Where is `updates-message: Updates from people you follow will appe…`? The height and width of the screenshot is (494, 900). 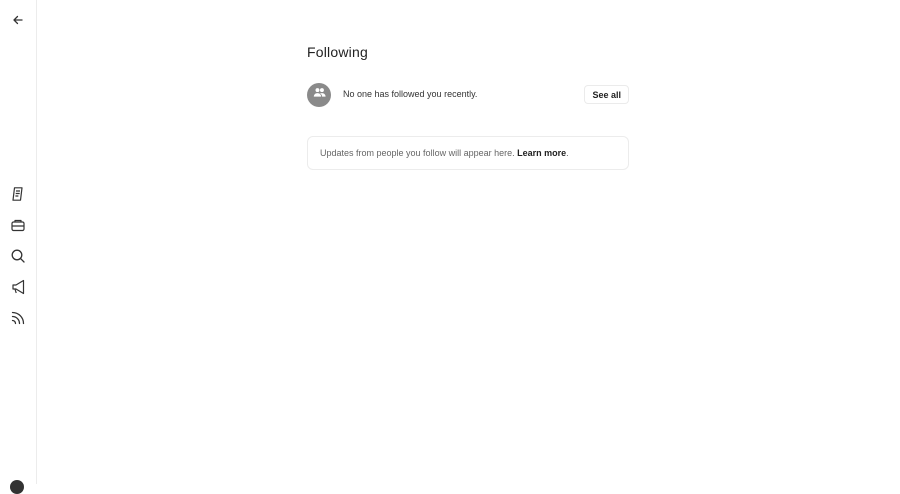 updates-message: Updates from people you follow will appe… is located at coordinates (444, 153).